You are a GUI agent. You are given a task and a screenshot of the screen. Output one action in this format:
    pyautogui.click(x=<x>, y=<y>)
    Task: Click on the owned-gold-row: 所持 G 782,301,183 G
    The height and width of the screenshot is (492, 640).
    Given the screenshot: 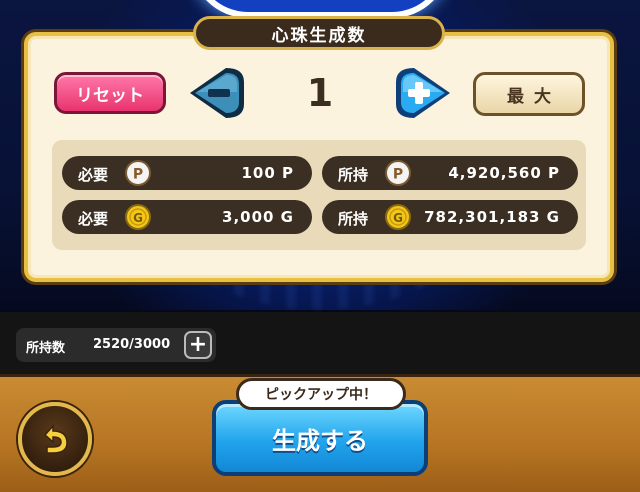 What is the action you would take?
    pyautogui.click(x=450, y=217)
    